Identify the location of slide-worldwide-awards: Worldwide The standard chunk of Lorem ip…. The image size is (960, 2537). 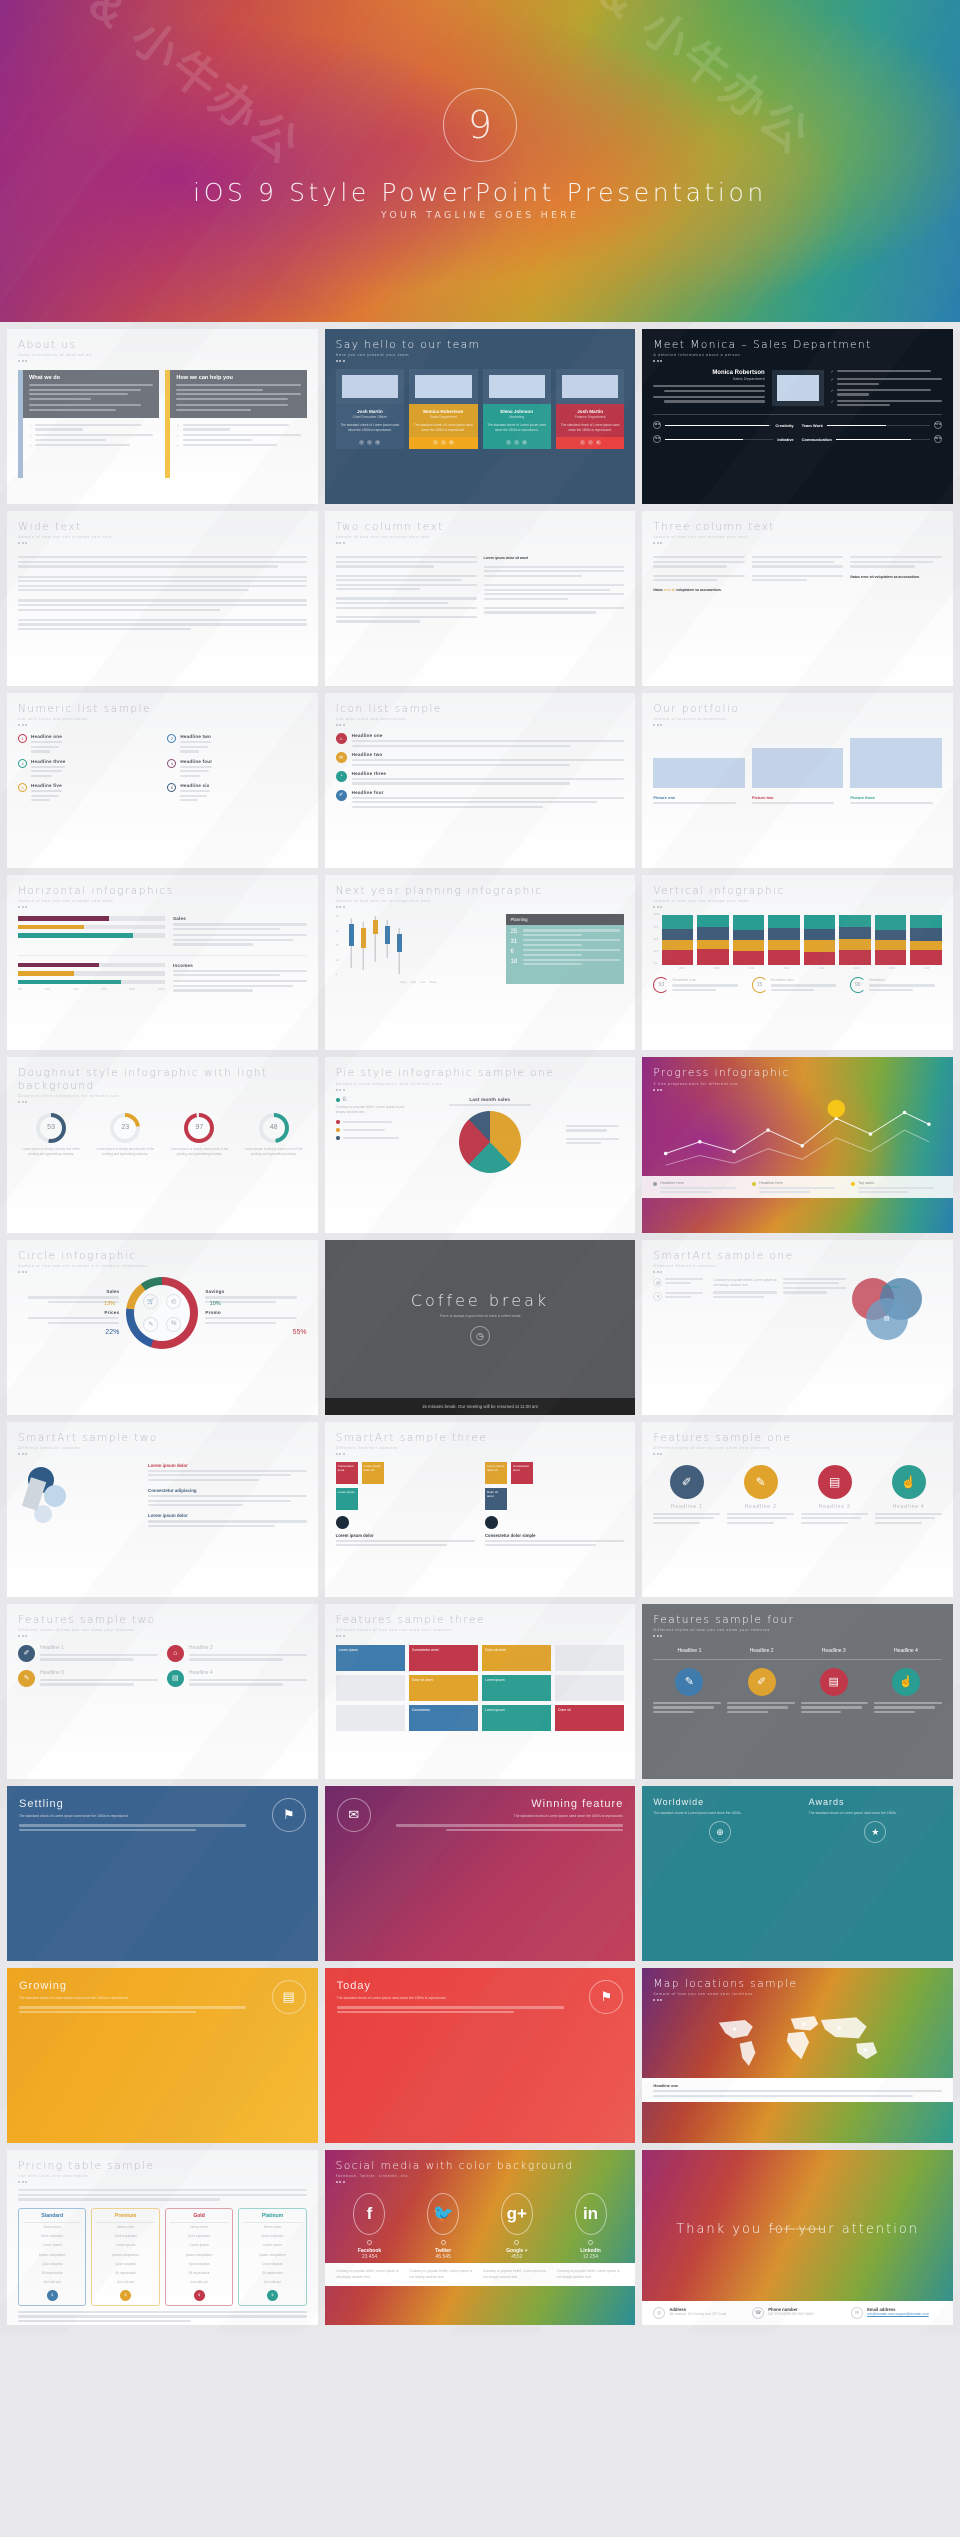
(797, 1873).